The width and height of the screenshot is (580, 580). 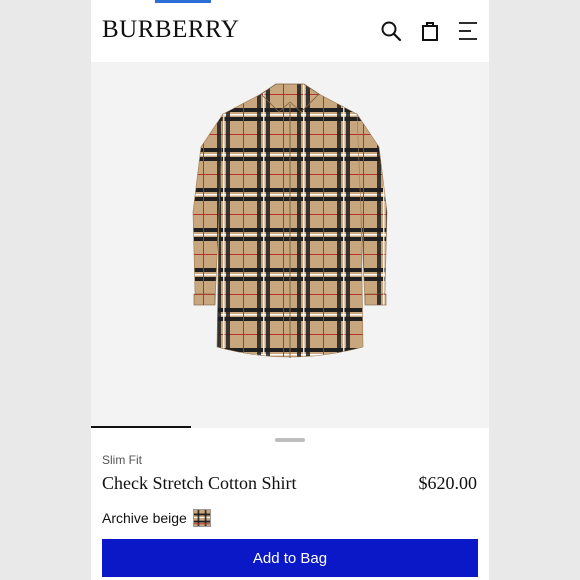 I want to click on search-button, so click(x=391, y=31).